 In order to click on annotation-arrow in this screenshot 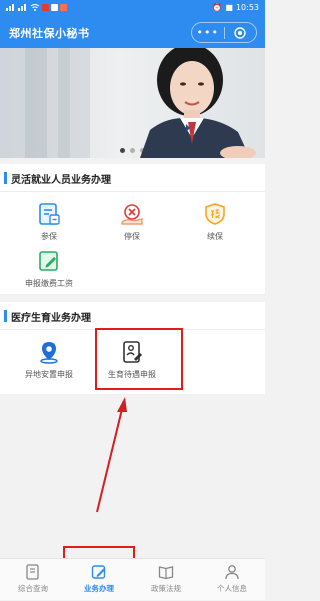, I will do `click(111, 455)`.